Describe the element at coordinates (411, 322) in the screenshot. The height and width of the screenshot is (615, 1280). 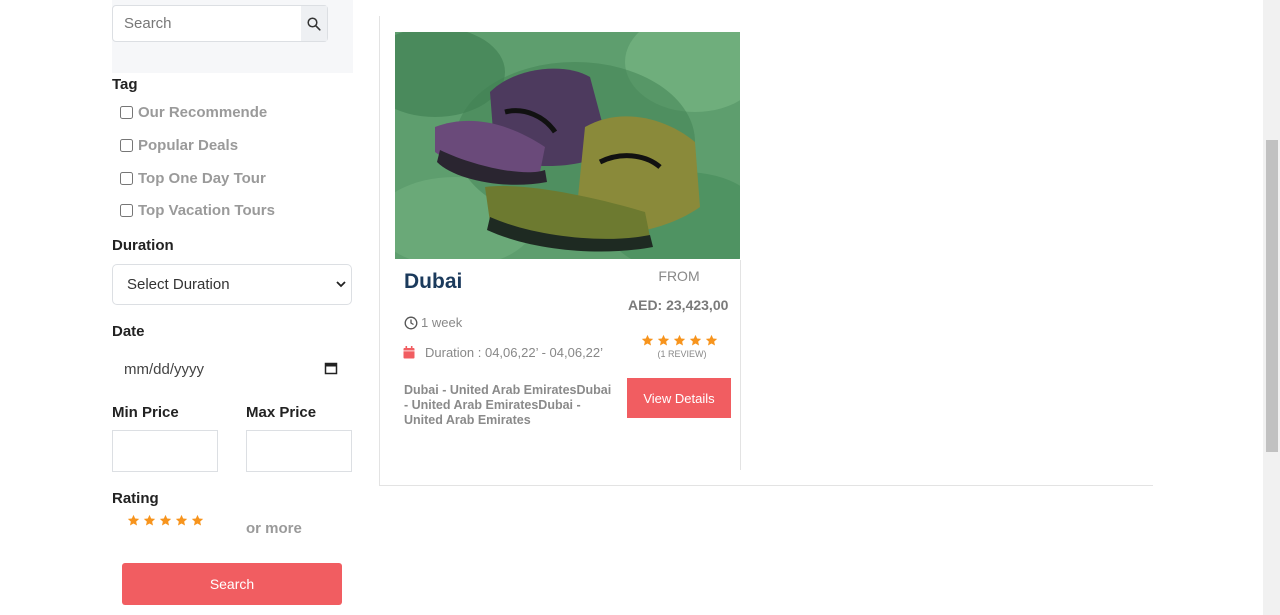
I see `clock-icon` at that location.